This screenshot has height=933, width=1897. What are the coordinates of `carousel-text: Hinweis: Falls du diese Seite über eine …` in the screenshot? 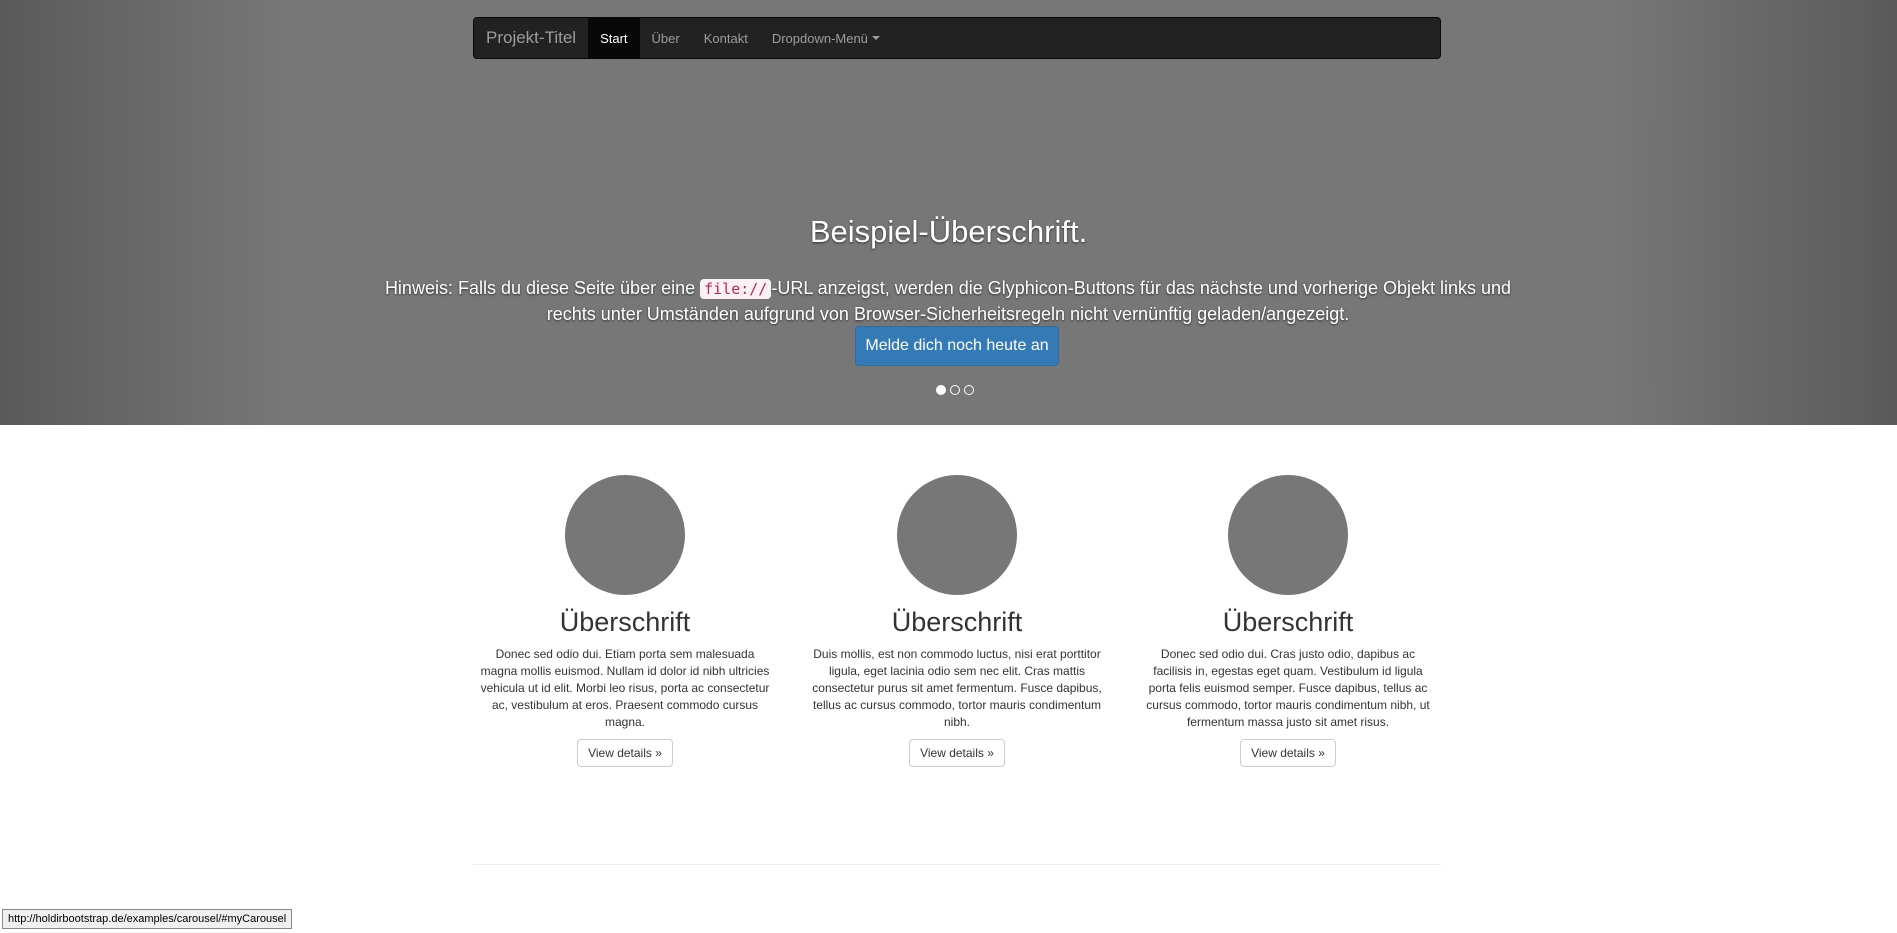 It's located at (948, 301).